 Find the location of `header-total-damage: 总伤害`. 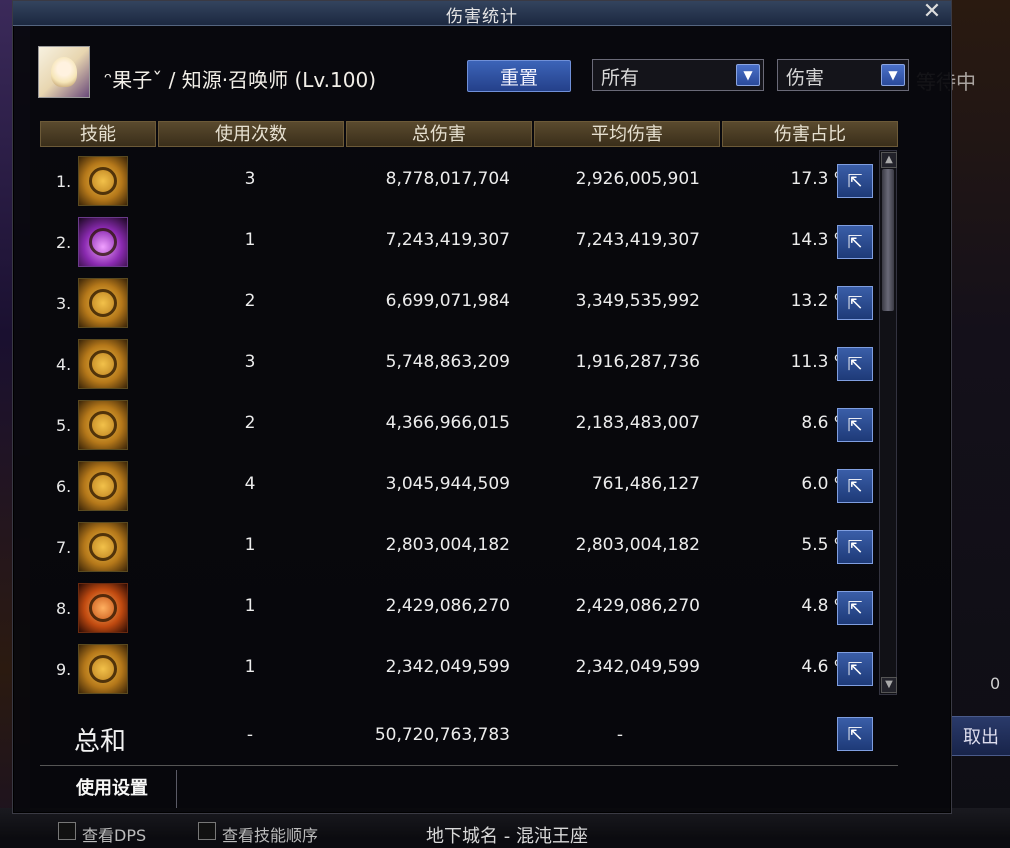

header-total-damage: 总伤害 is located at coordinates (439, 134).